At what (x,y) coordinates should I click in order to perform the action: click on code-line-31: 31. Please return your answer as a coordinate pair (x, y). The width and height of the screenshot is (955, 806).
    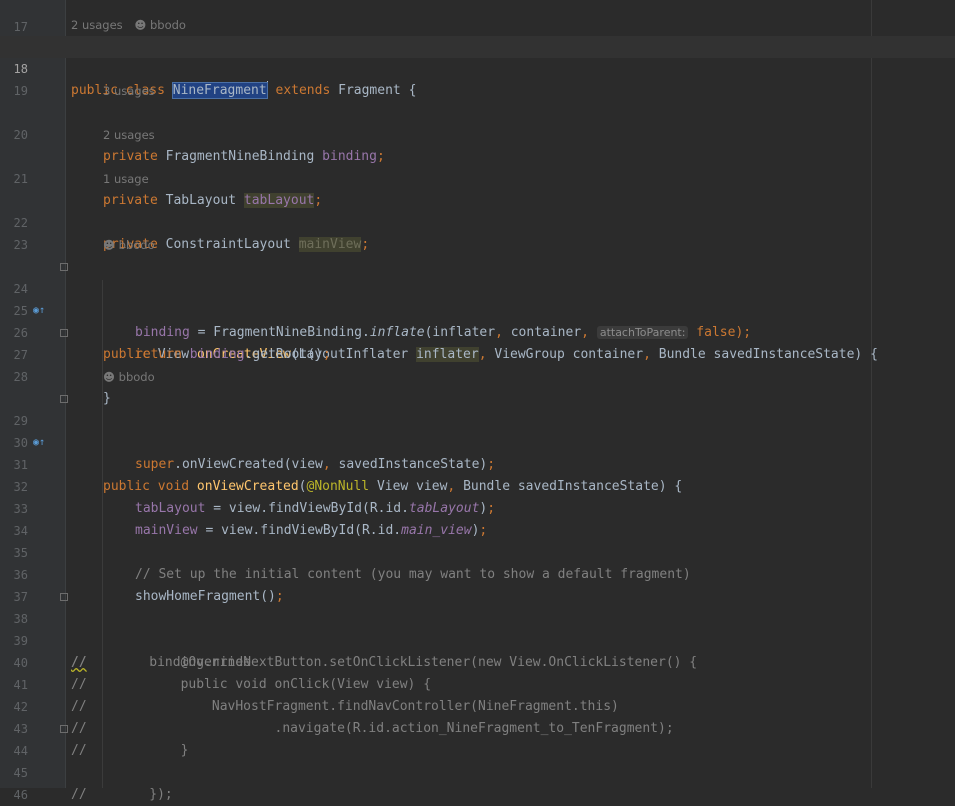
    Looking at the image, I should click on (477, 452).